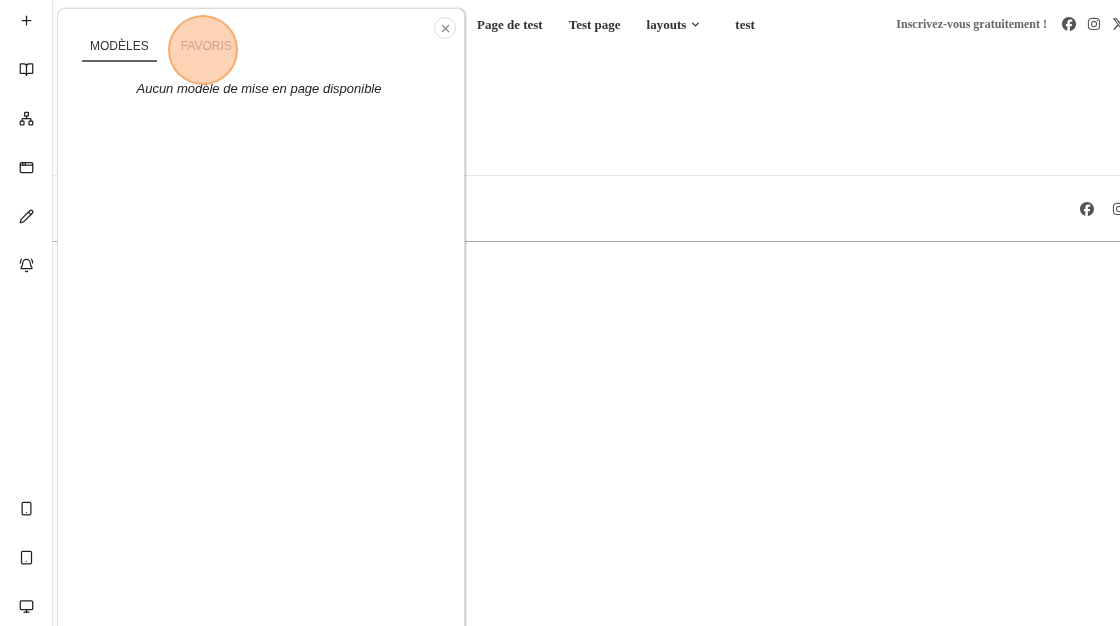 The width and height of the screenshot is (1120, 626). Describe the element at coordinates (745, 25) in the screenshot. I see `nav-link: test` at that location.